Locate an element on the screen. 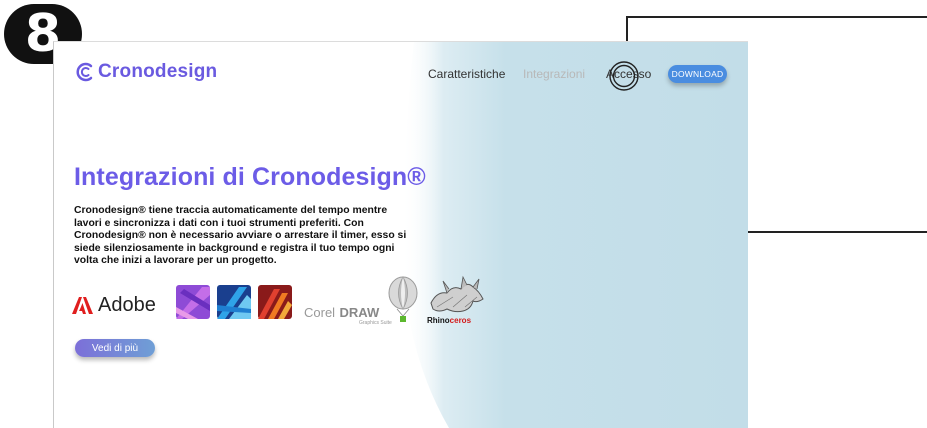 The width and height of the screenshot is (927, 428). cronodesign-logo-icon is located at coordinates (84, 72).